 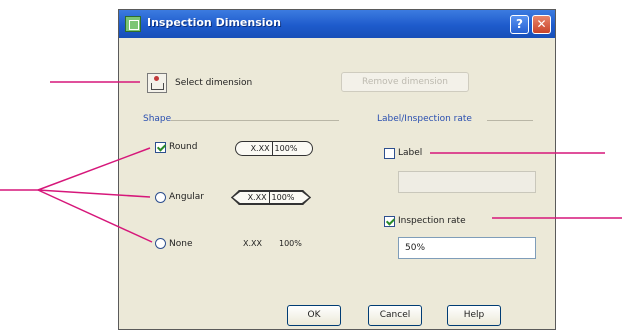 I want to click on inspection-rate-field, so click(x=467, y=248).